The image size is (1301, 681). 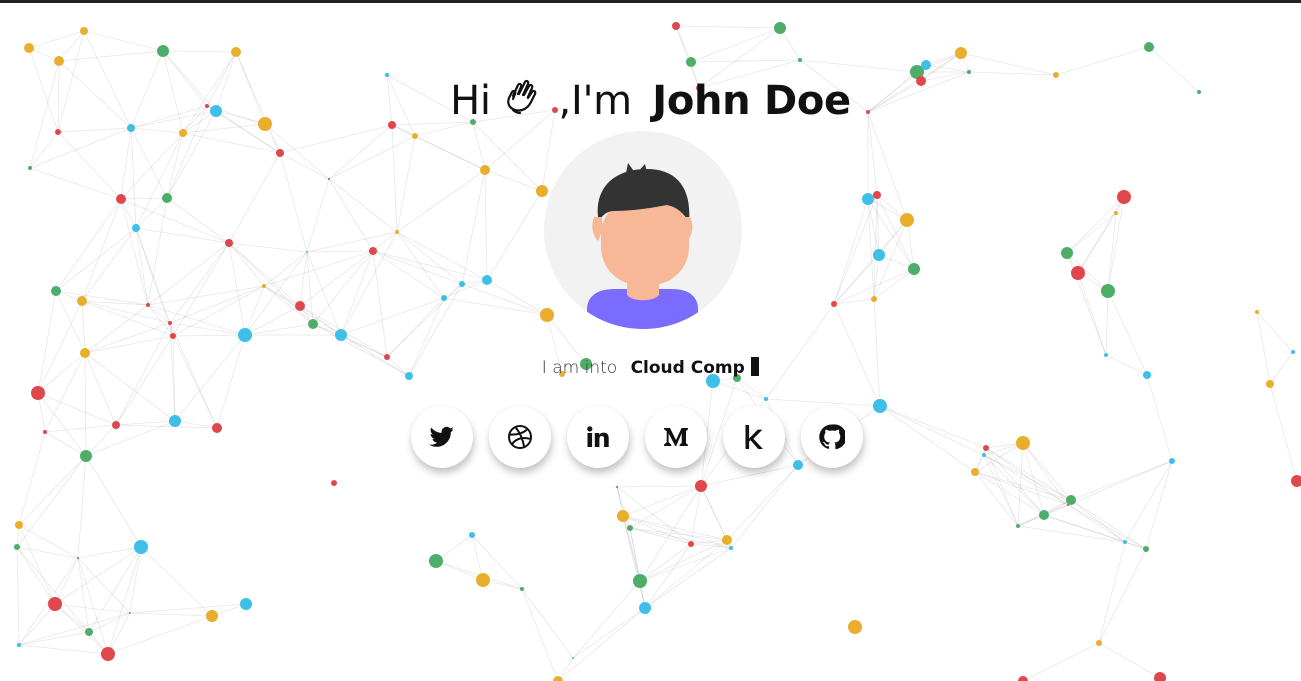 I want to click on intro-text: ,I'm, so click(x=595, y=101).